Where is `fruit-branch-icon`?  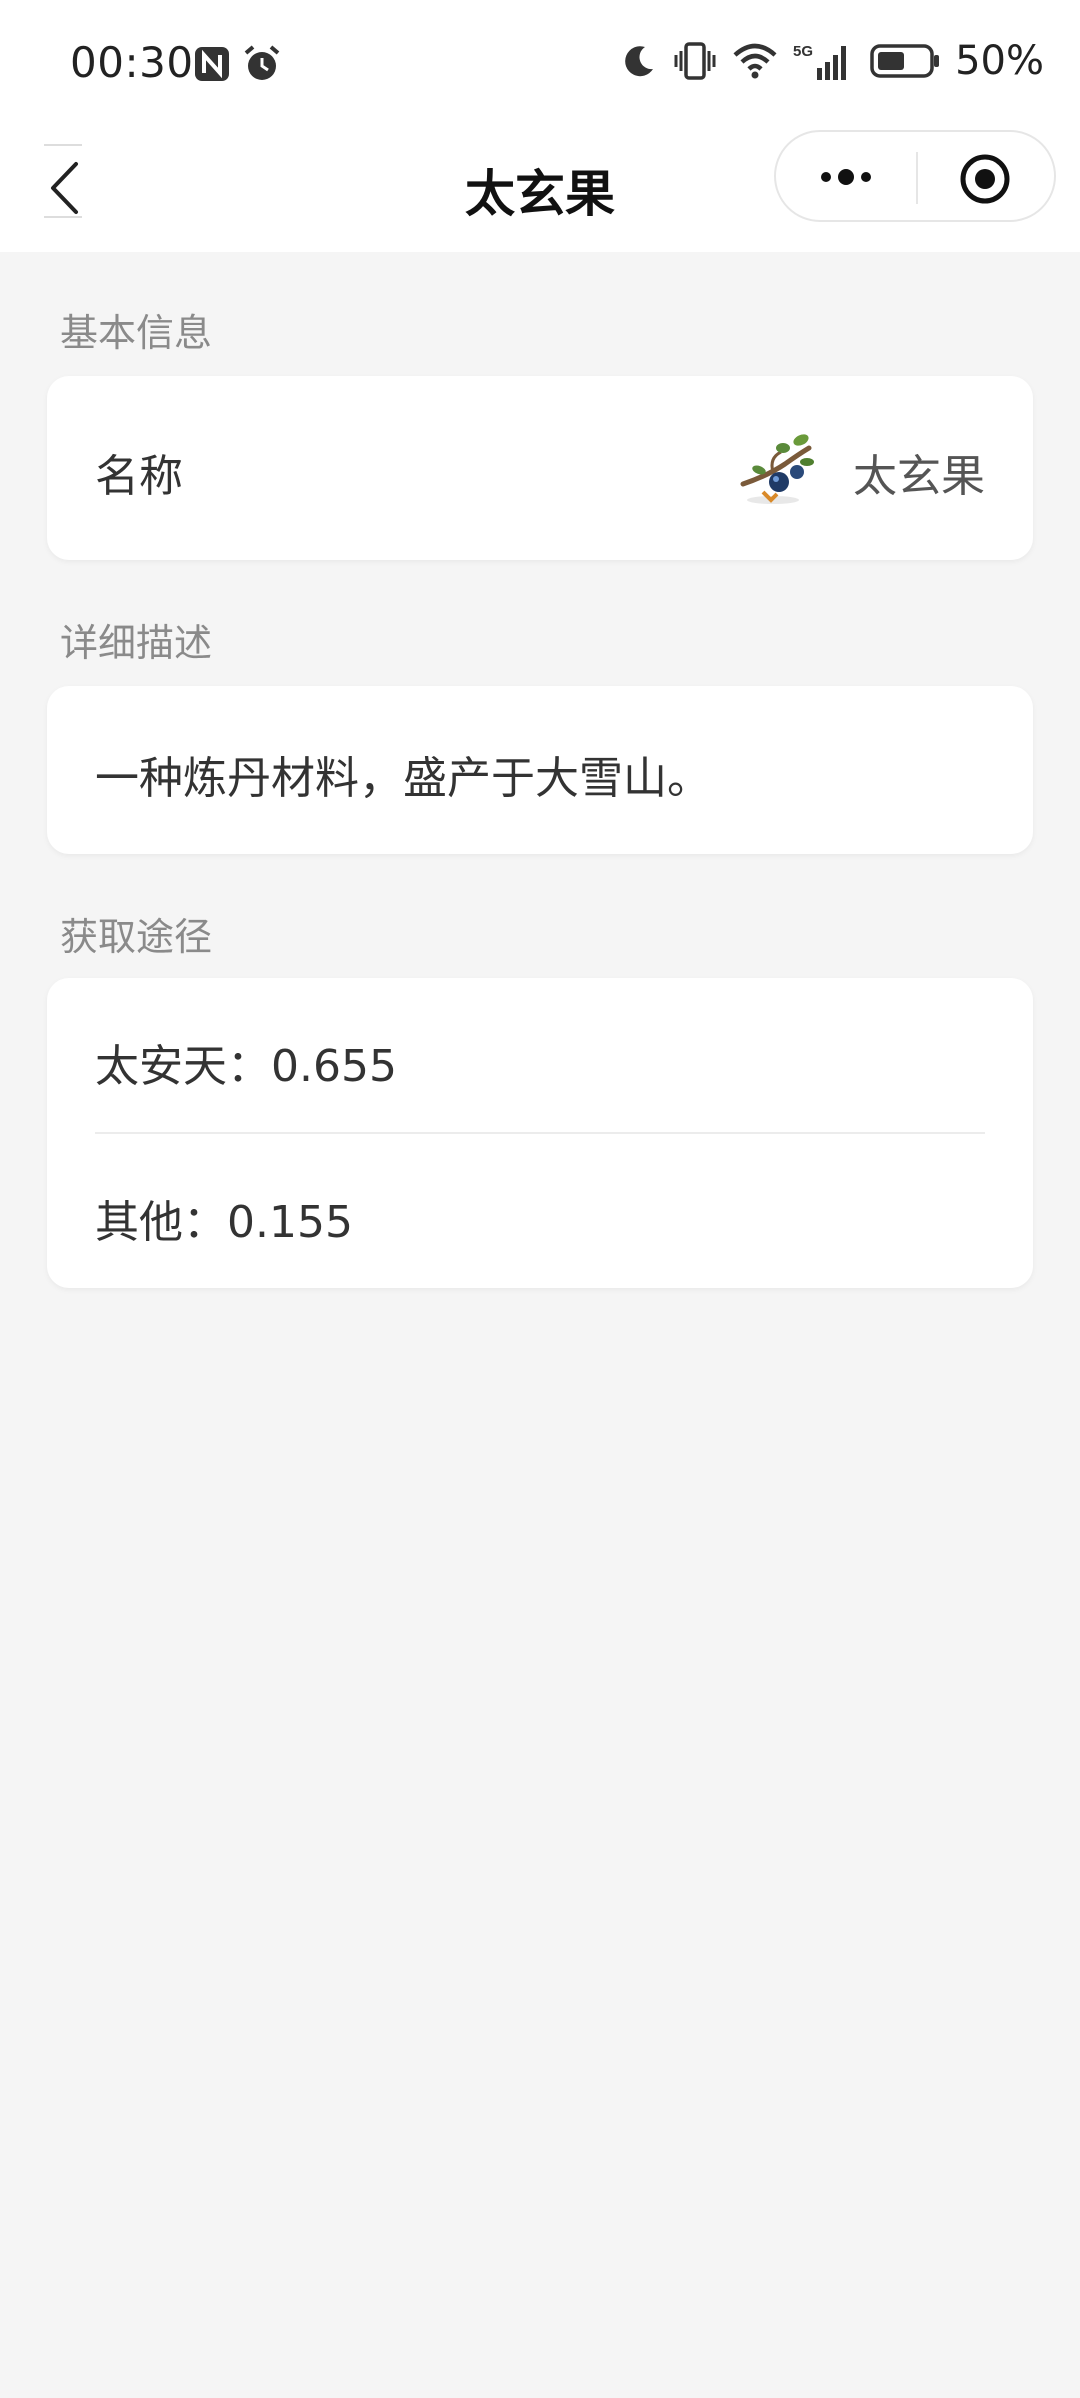
fruit-branch-icon is located at coordinates (777, 469).